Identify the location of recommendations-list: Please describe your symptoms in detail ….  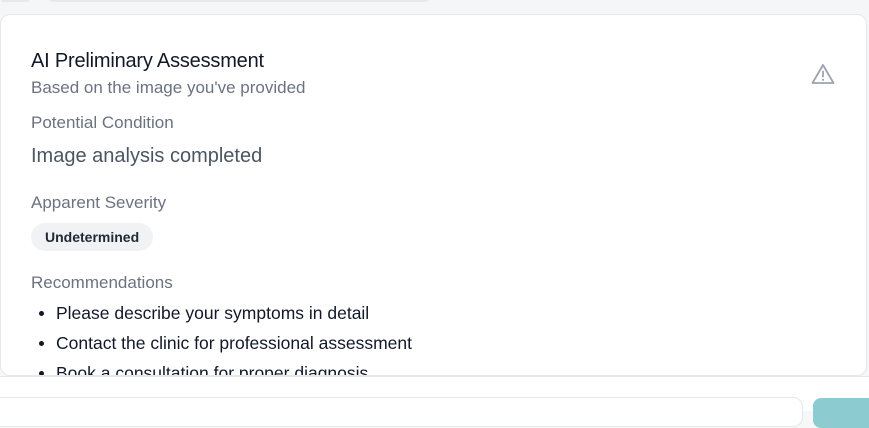
(221, 338).